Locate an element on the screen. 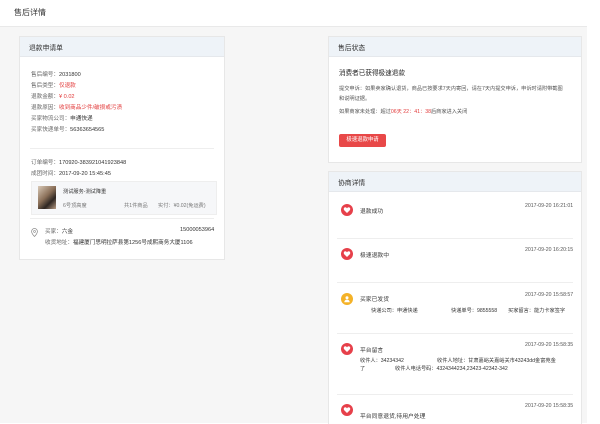 The width and height of the screenshot is (600, 424). express-company: 快递公司：申通快递 is located at coordinates (394, 311).